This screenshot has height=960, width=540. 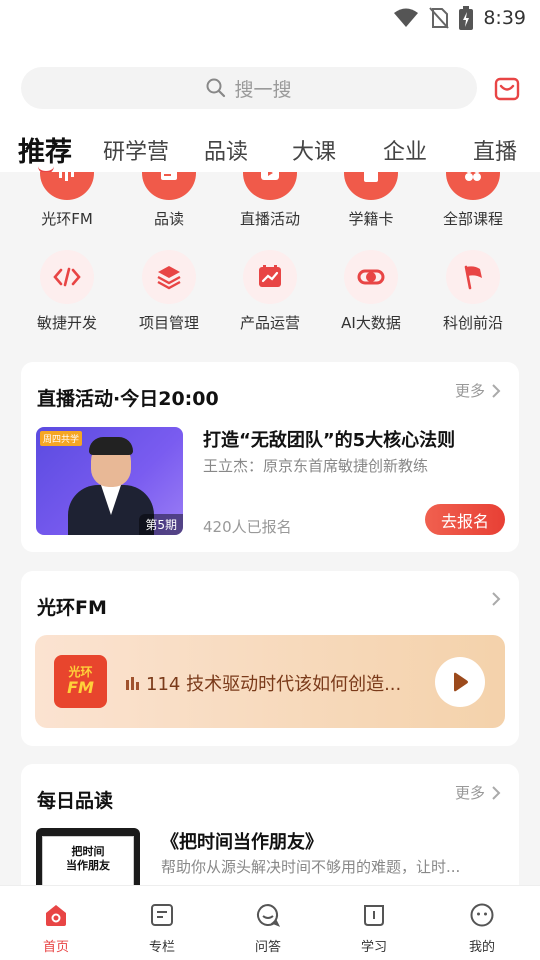 I want to click on search-icon, so click(x=216, y=88).